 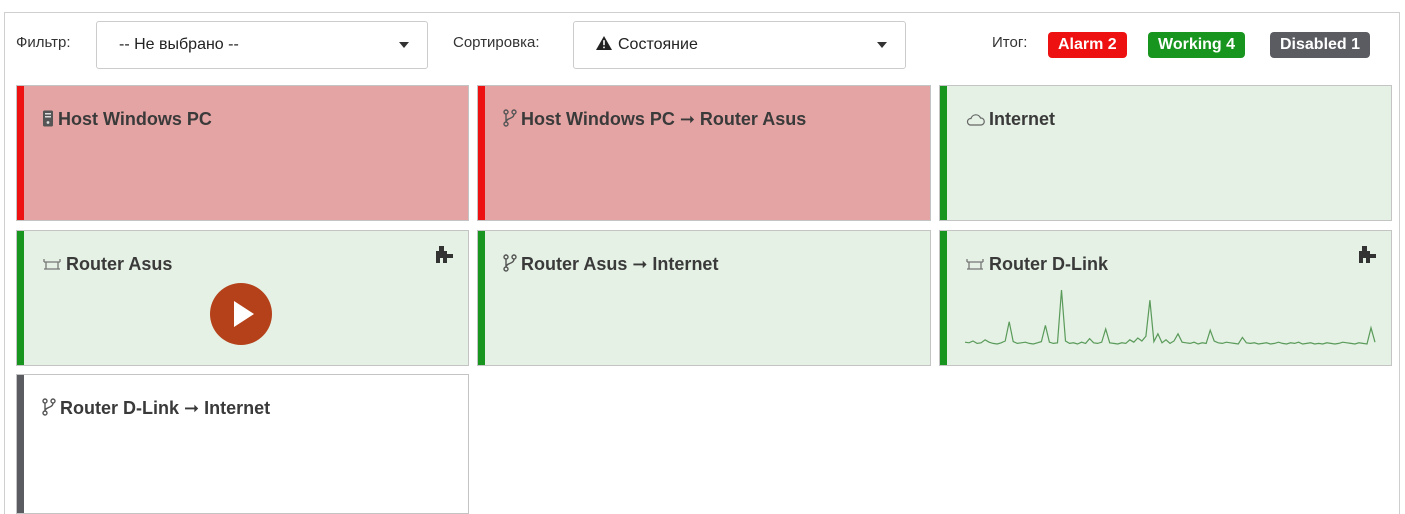 I want to click on sort-select: Состояние, so click(x=739, y=45).